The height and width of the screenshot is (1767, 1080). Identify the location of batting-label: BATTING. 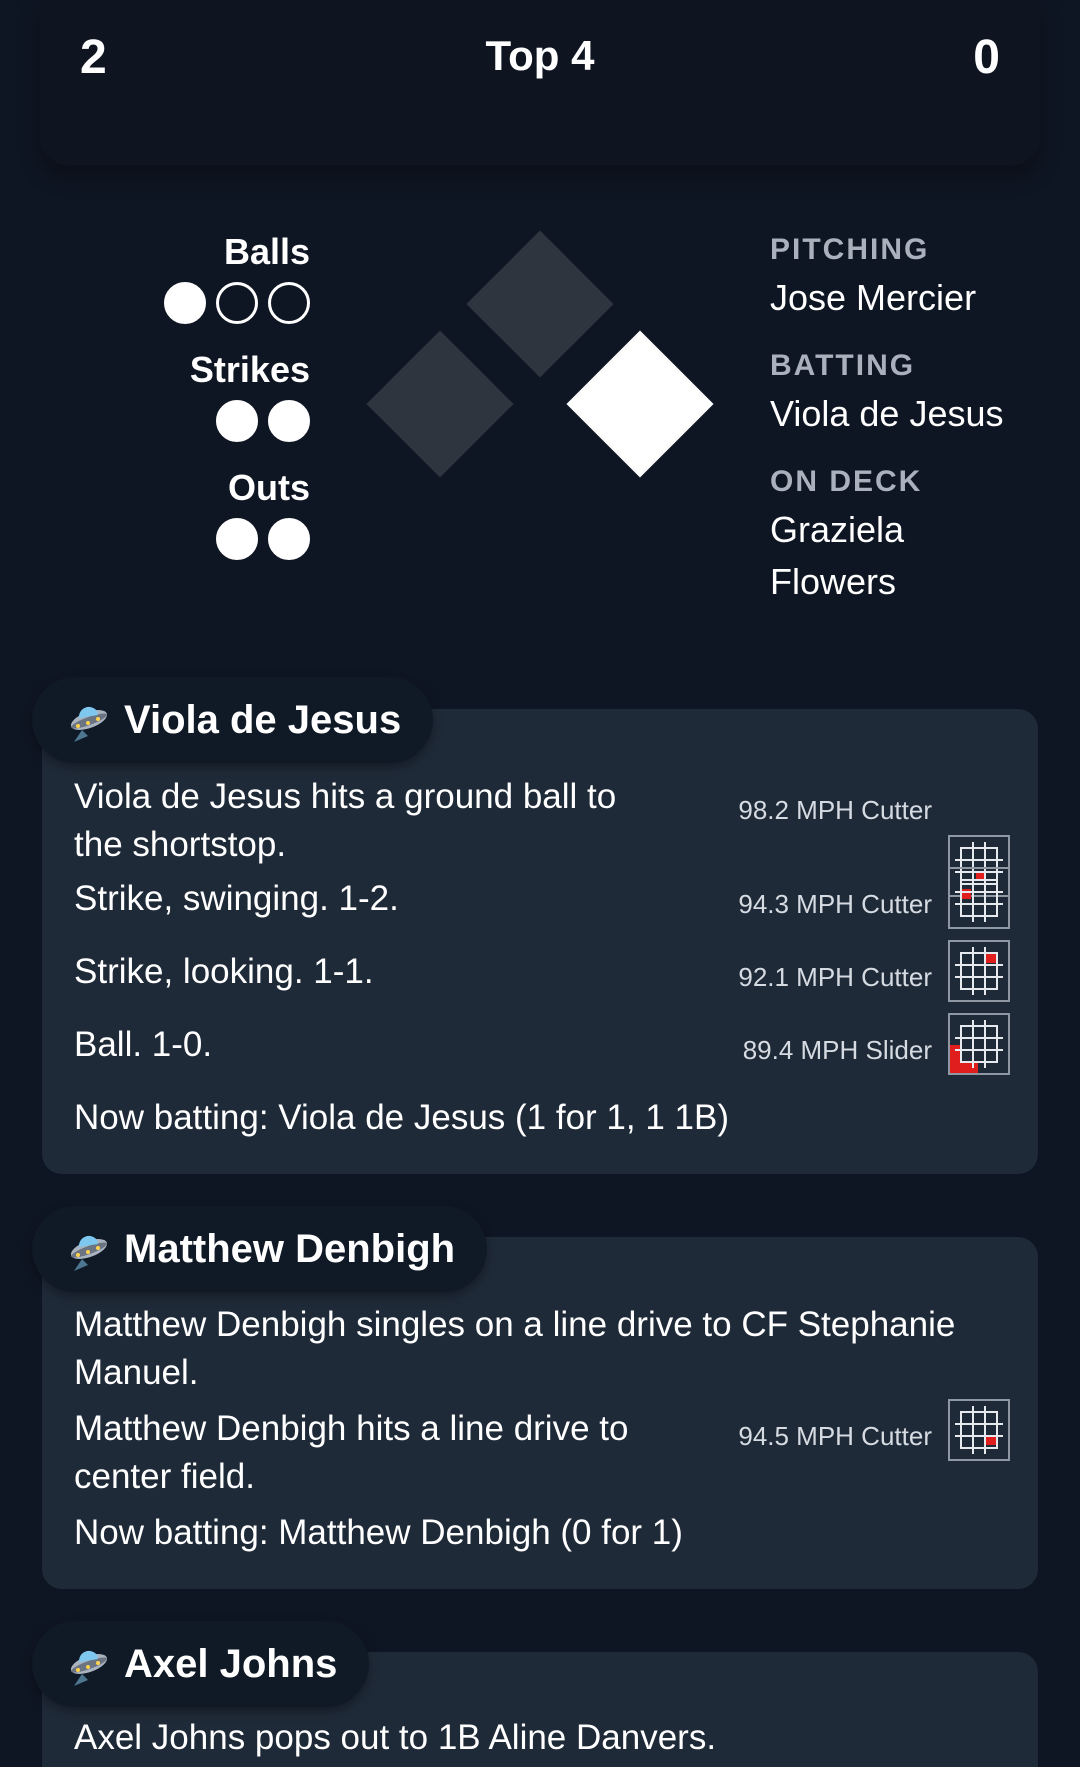
(843, 365).